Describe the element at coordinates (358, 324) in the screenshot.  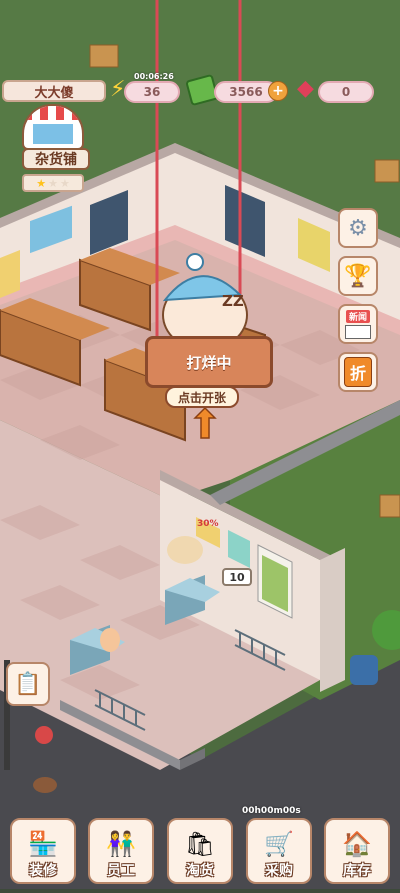
I see `news-button: 新闻` at that location.